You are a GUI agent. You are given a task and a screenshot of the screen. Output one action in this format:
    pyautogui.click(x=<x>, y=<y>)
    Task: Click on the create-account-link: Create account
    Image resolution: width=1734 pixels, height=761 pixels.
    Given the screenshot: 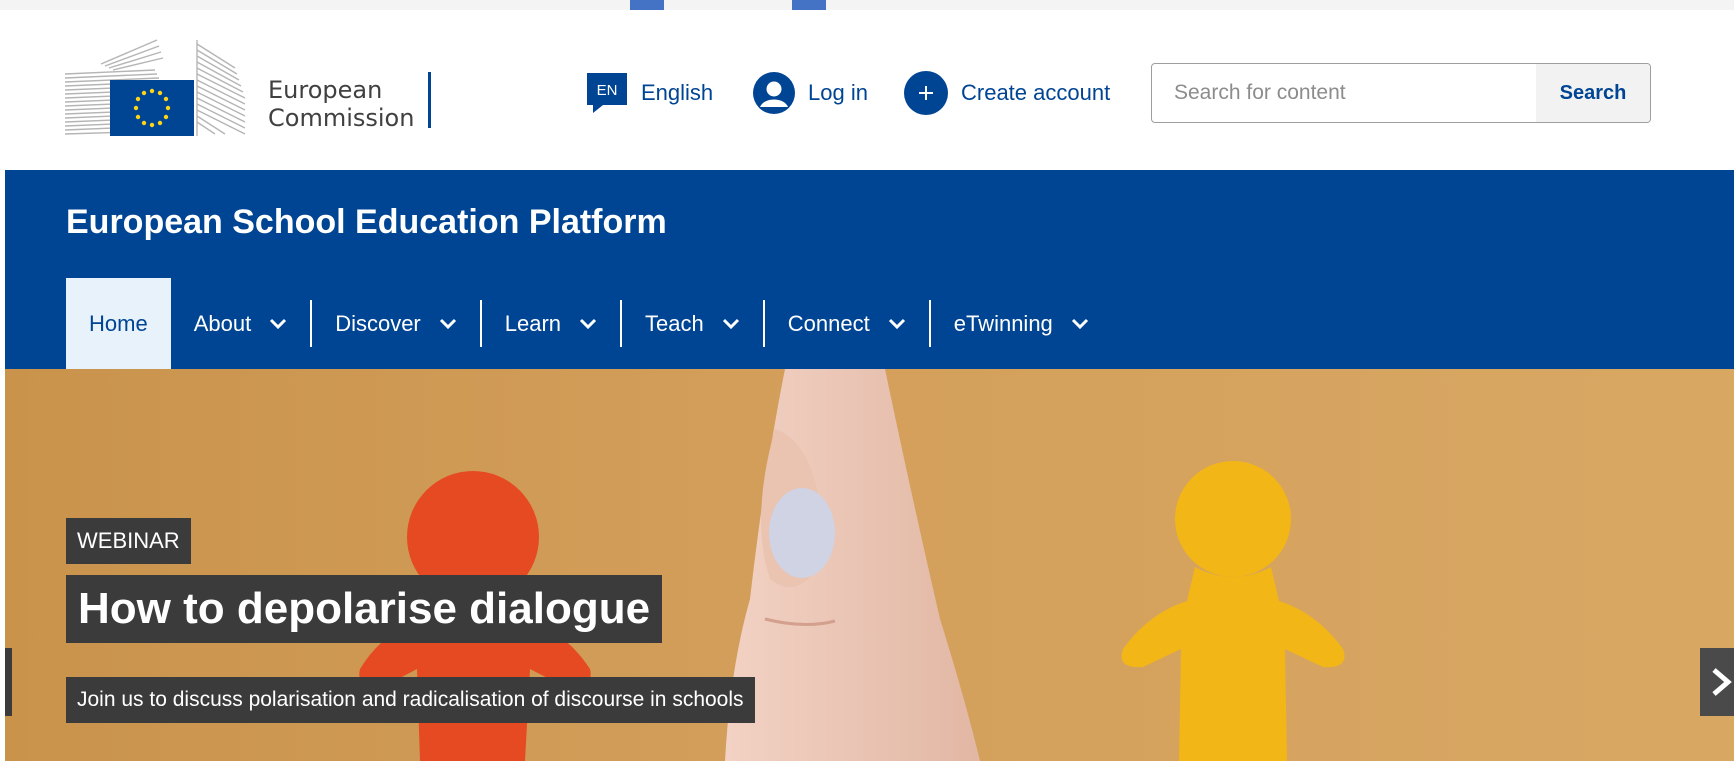 What is the action you would take?
    pyautogui.click(x=1006, y=93)
    